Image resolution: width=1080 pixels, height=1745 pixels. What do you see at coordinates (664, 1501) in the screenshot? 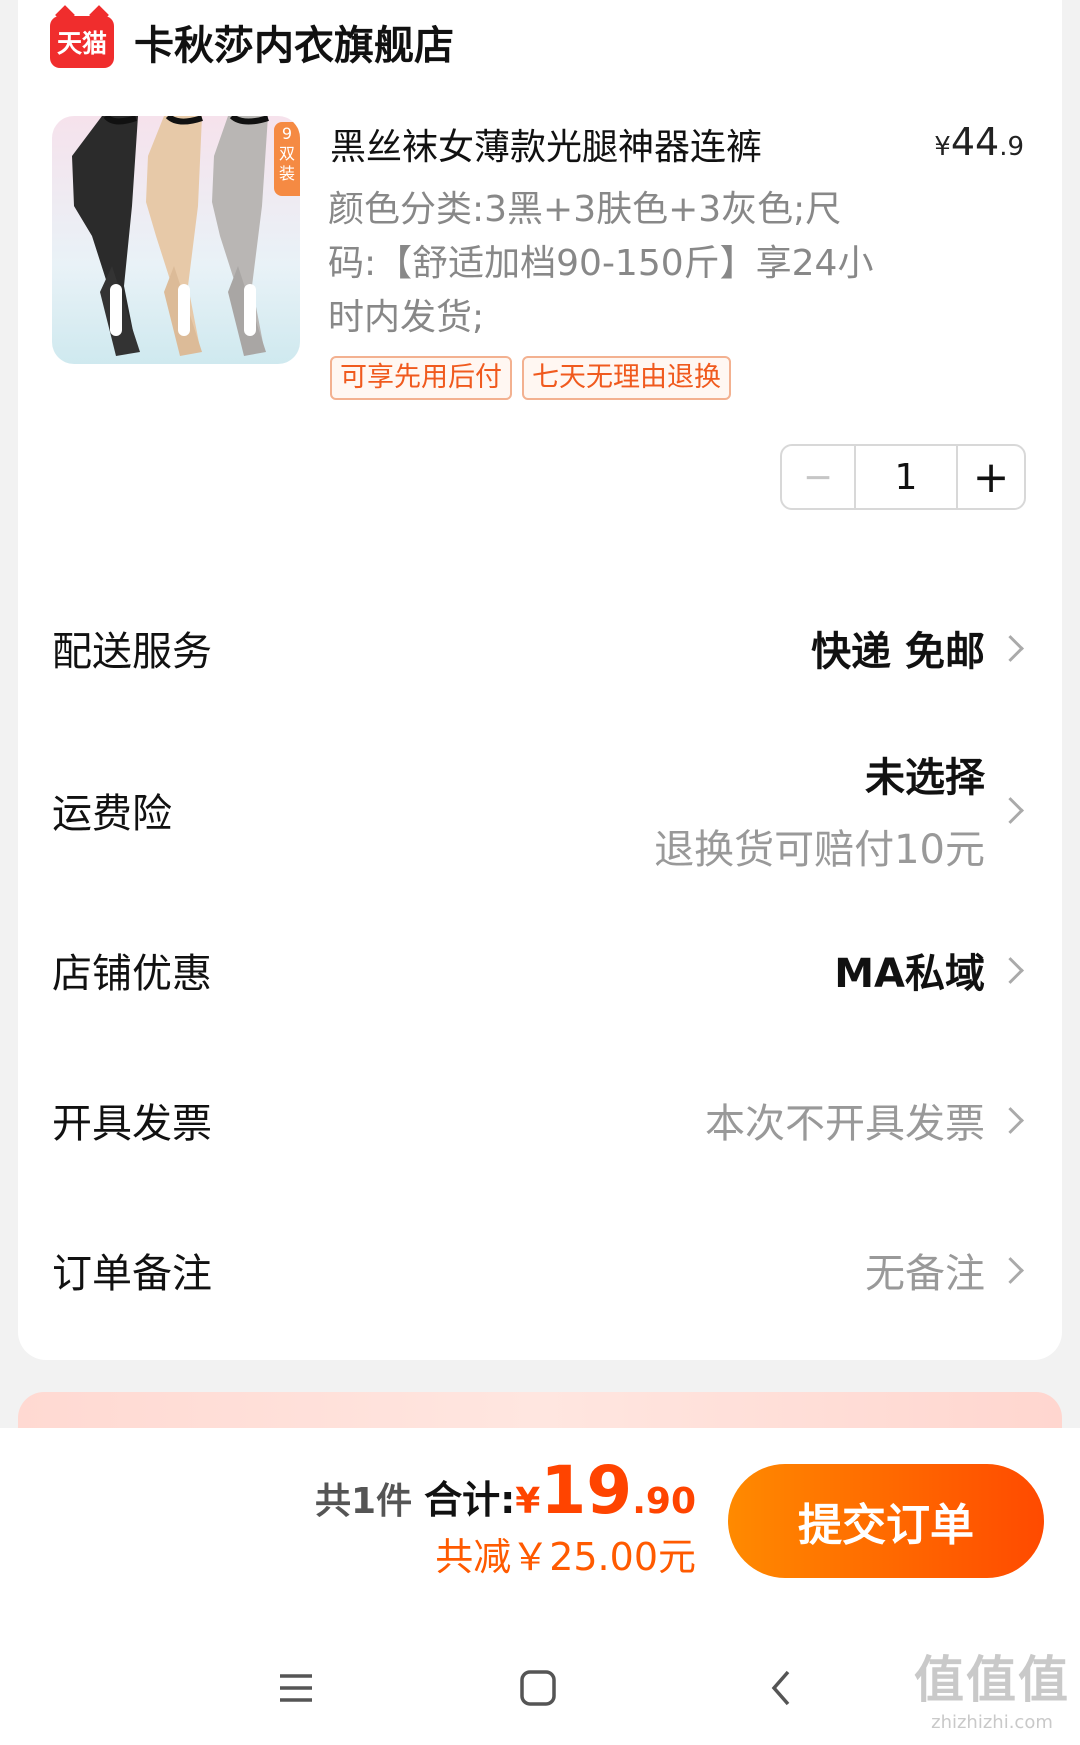
I see `total-decimal: .90` at bounding box center [664, 1501].